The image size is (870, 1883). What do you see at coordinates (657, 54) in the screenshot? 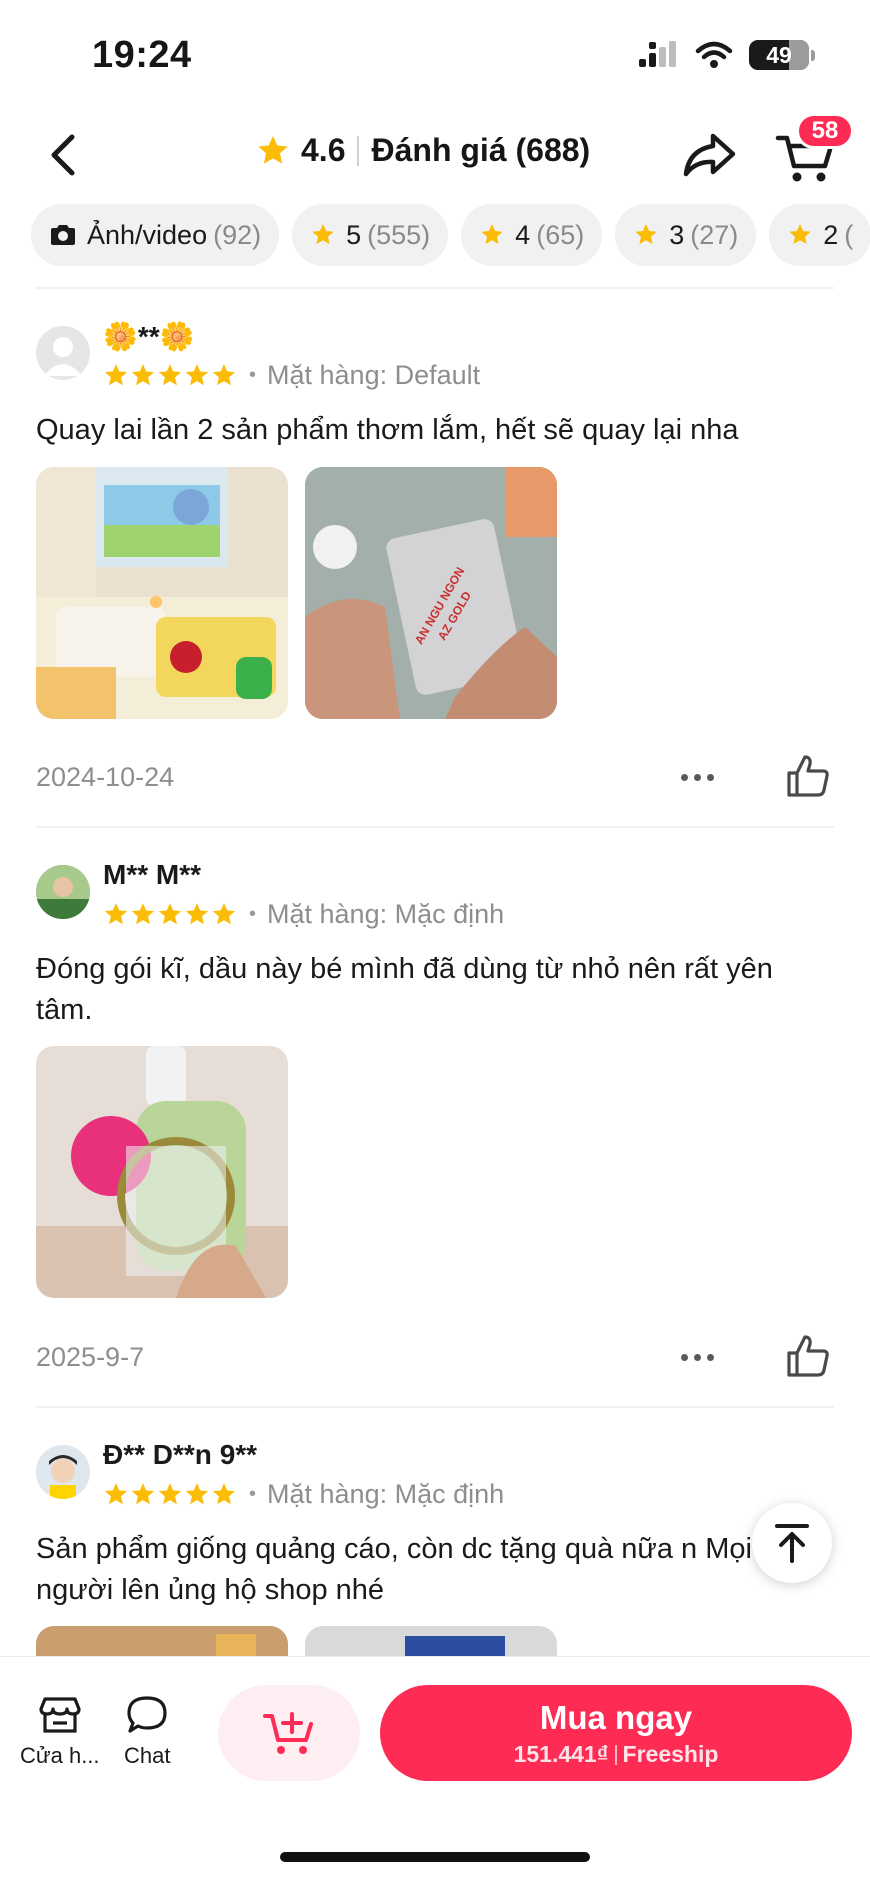
I see `signal-icon` at bounding box center [657, 54].